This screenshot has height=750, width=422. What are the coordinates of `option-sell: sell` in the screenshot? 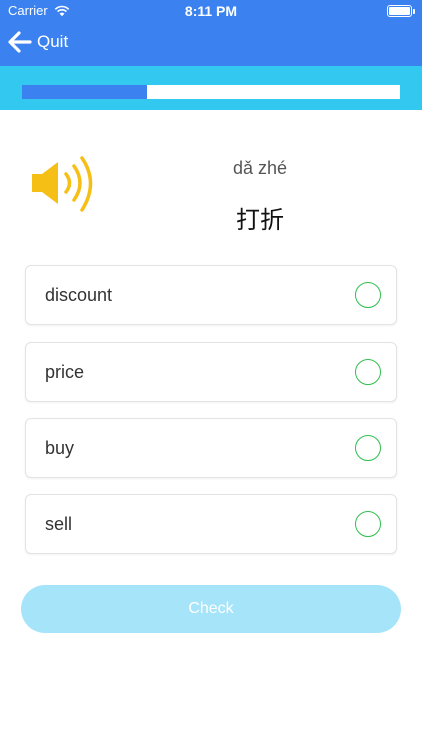 It's located at (211, 524).